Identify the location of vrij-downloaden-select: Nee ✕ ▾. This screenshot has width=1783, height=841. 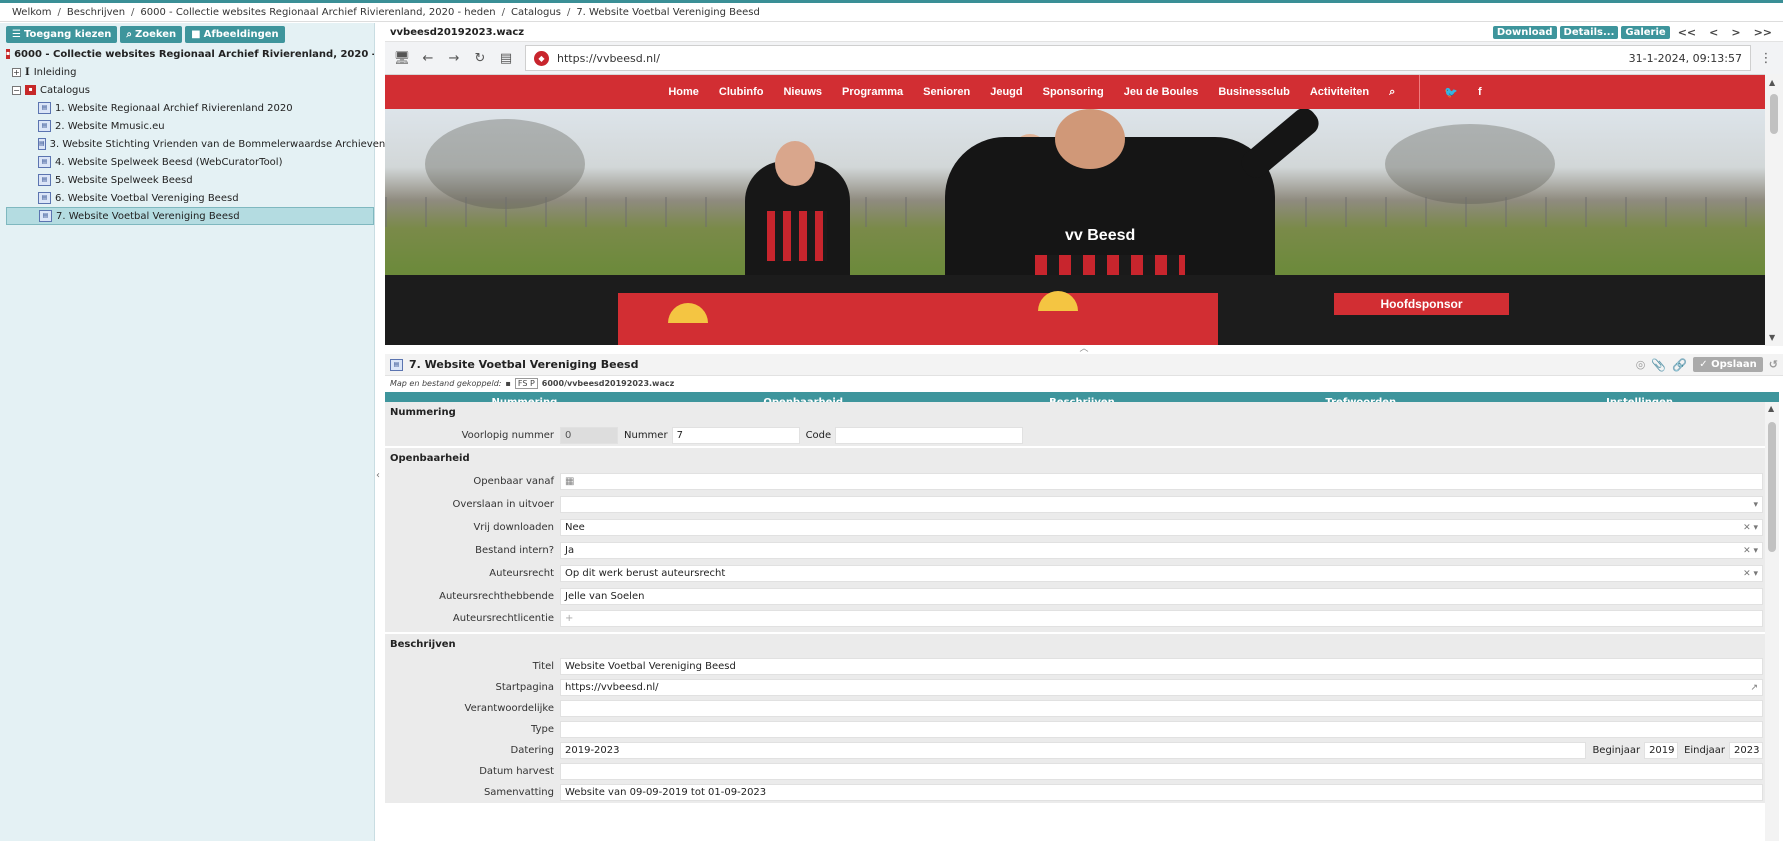
(1161, 527).